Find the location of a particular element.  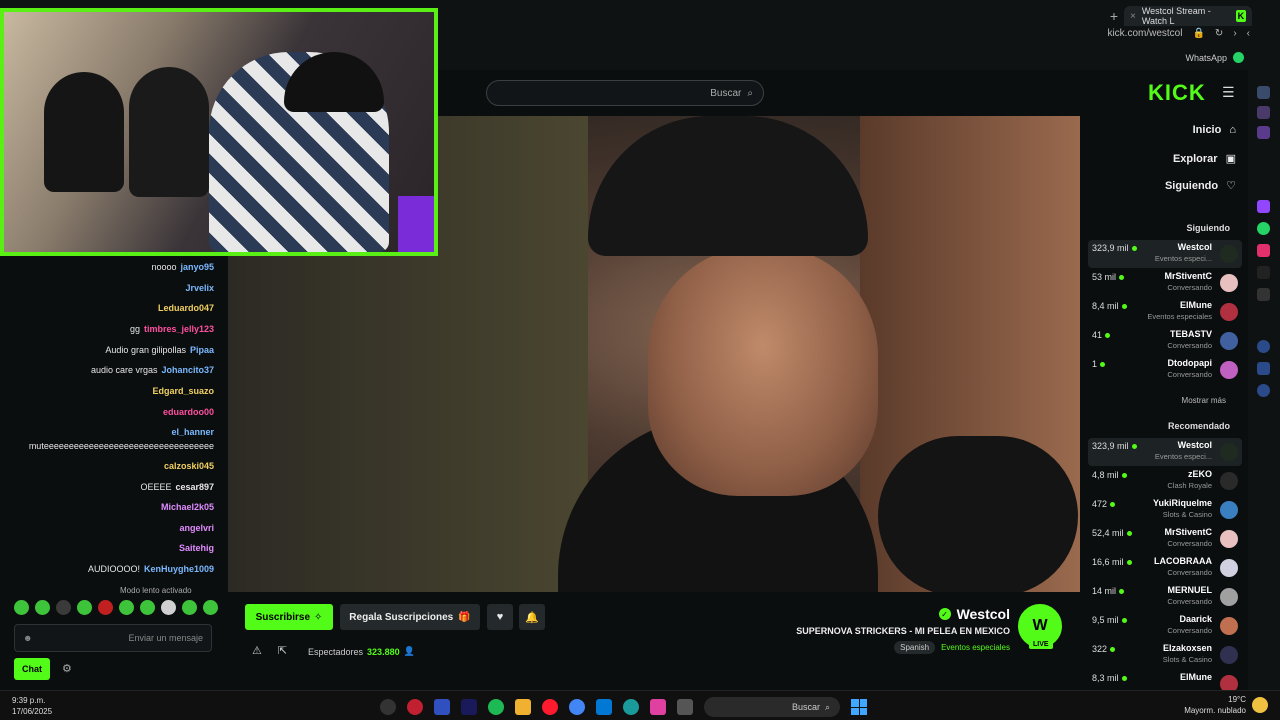

nav-item-explore: Explorar ▣ is located at coordinates (1204, 159).